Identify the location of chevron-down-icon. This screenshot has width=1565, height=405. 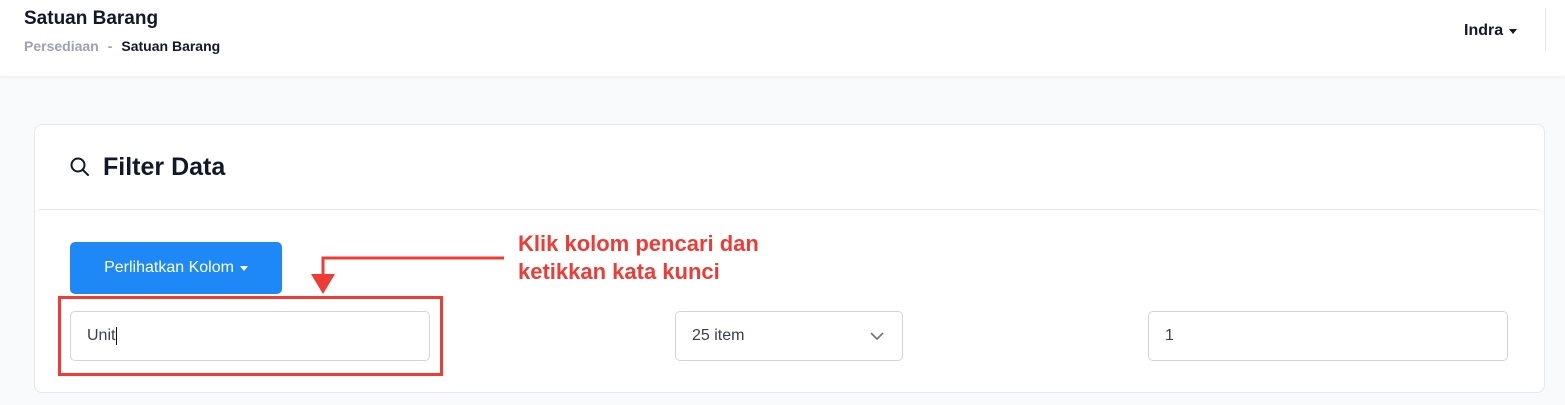
(877, 336).